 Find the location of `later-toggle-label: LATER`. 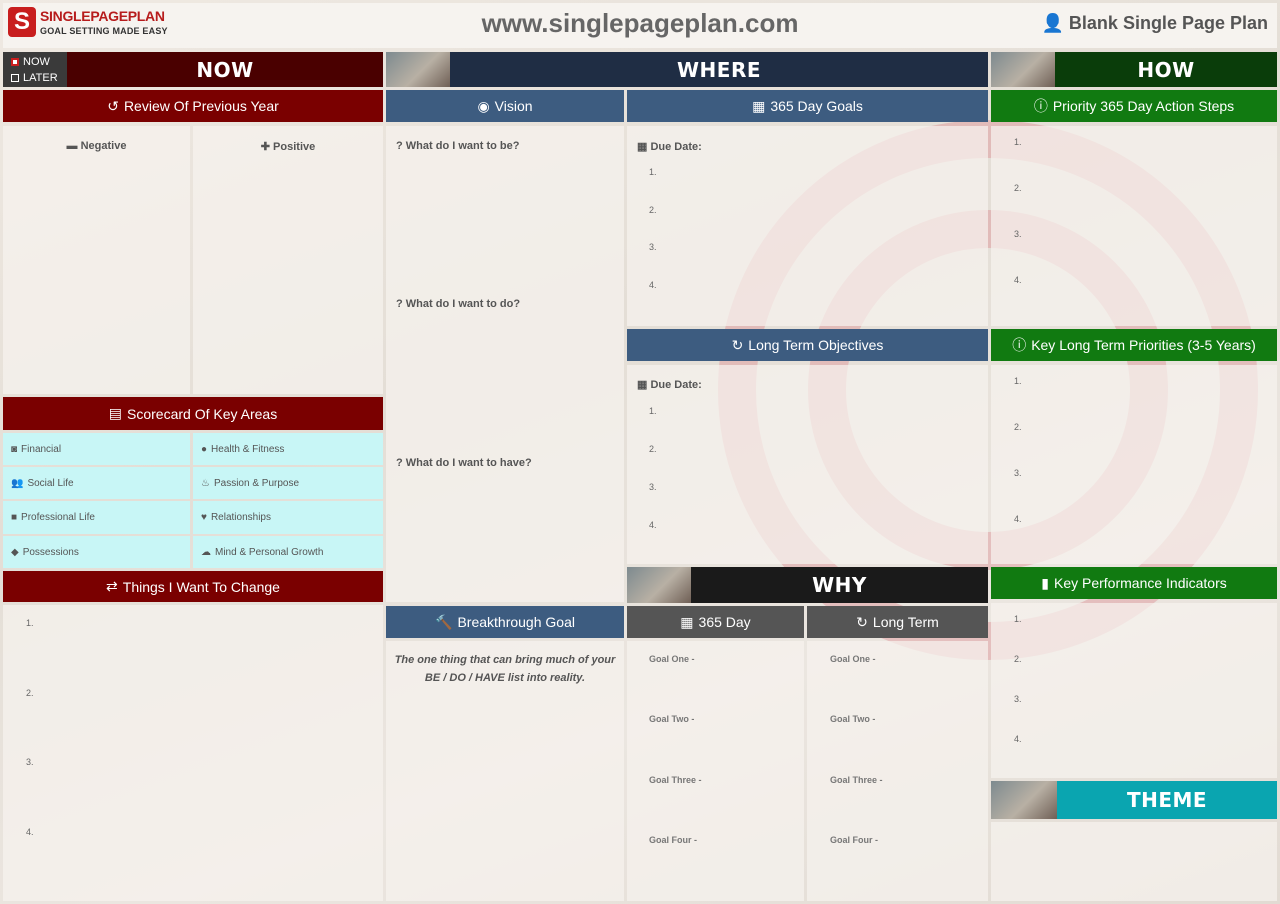

later-toggle-label: LATER is located at coordinates (40, 78).